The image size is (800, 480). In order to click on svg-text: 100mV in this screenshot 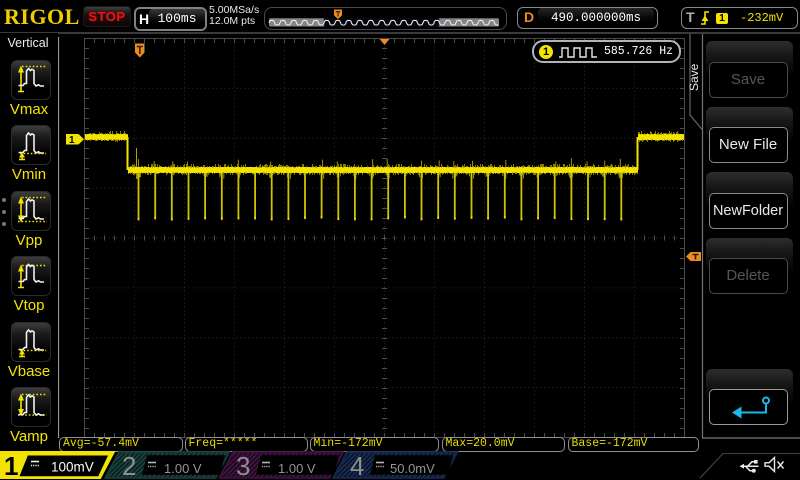, I will do `click(72, 467)`.